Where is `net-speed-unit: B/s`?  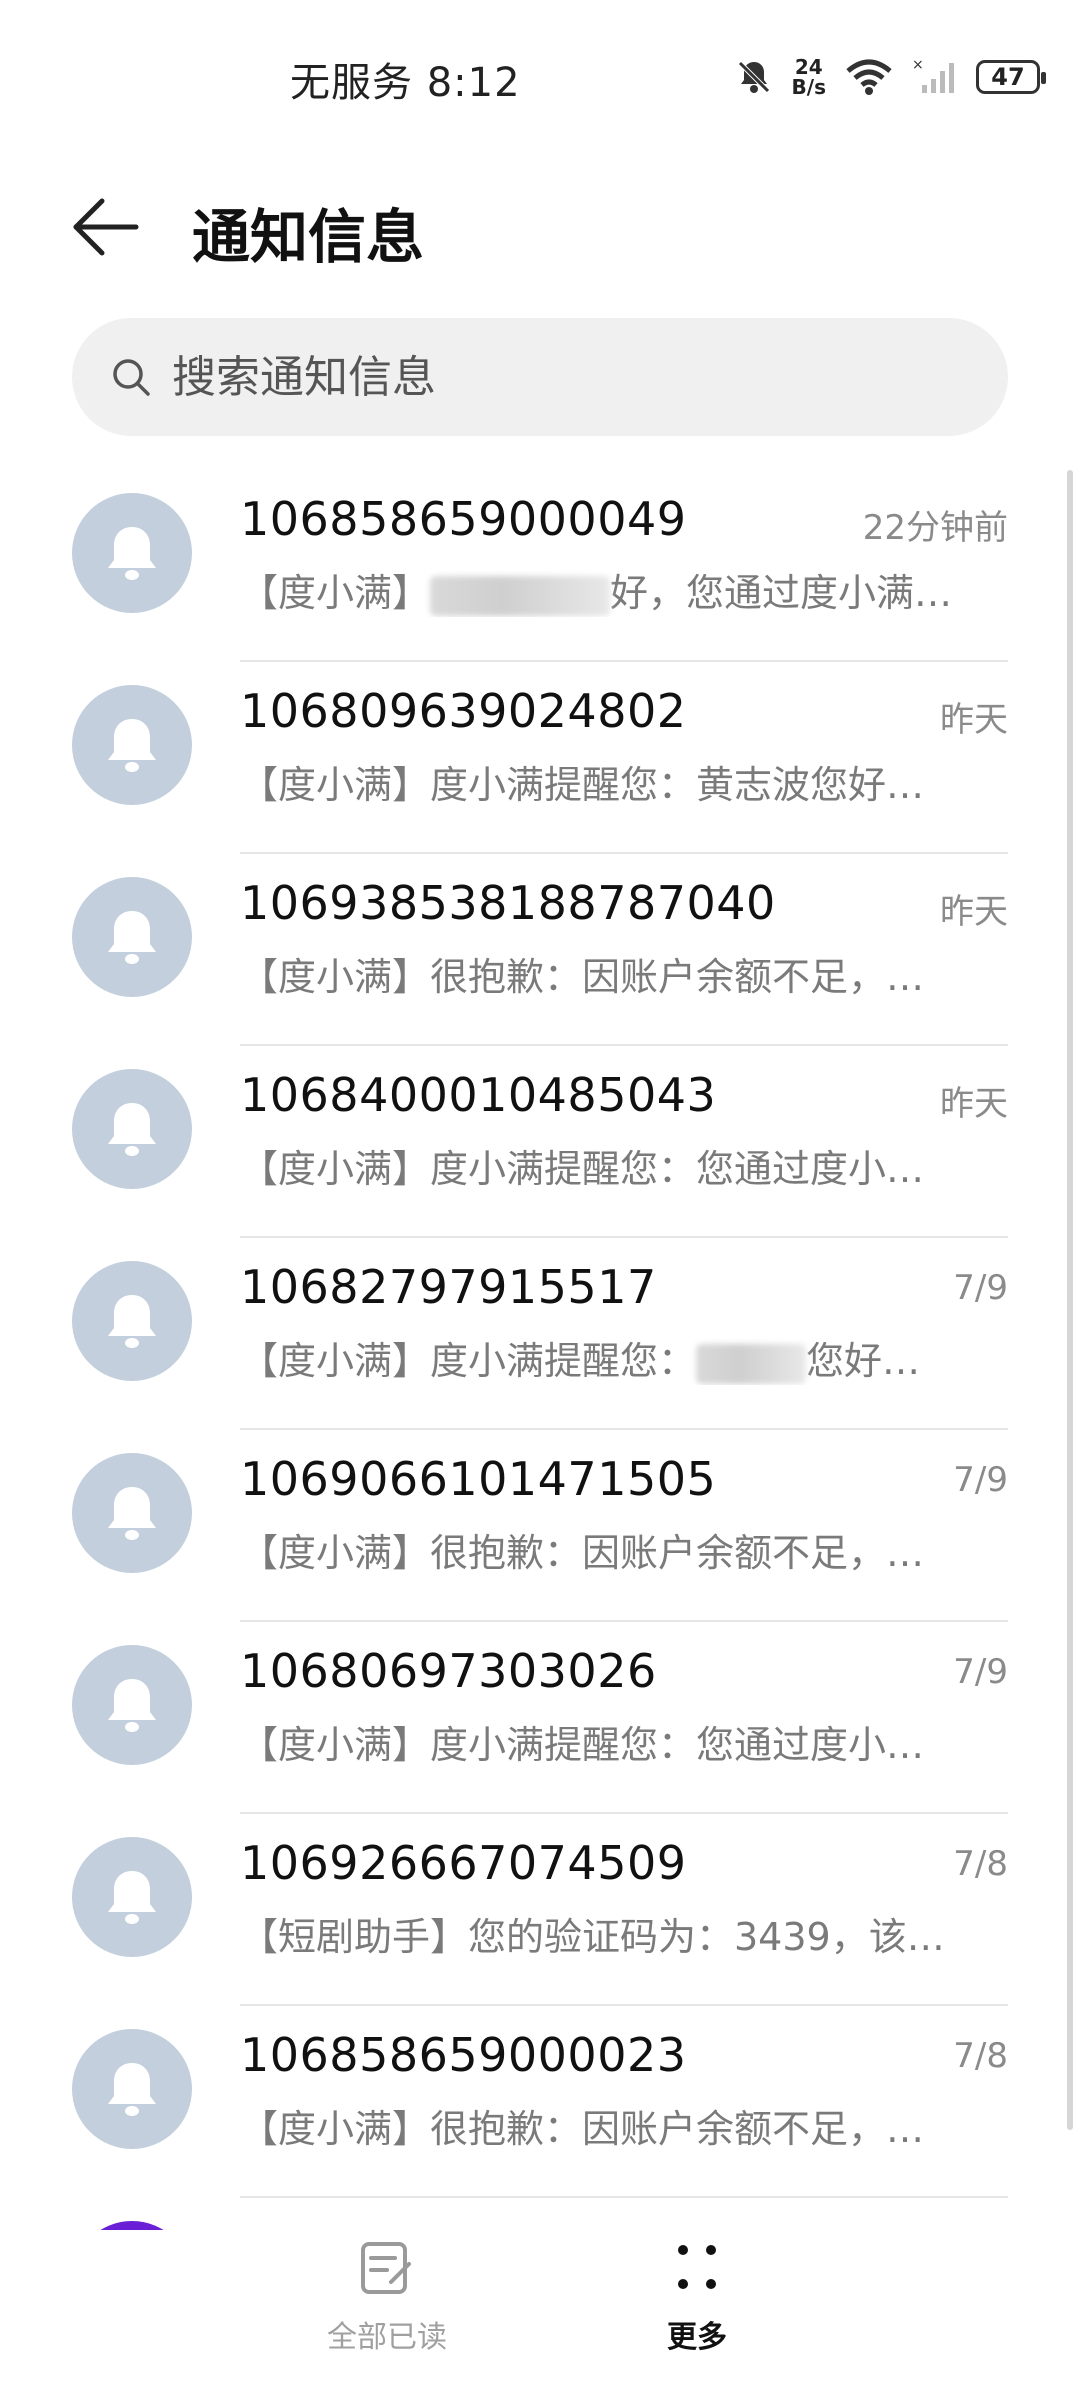 net-speed-unit: B/s is located at coordinates (808, 87).